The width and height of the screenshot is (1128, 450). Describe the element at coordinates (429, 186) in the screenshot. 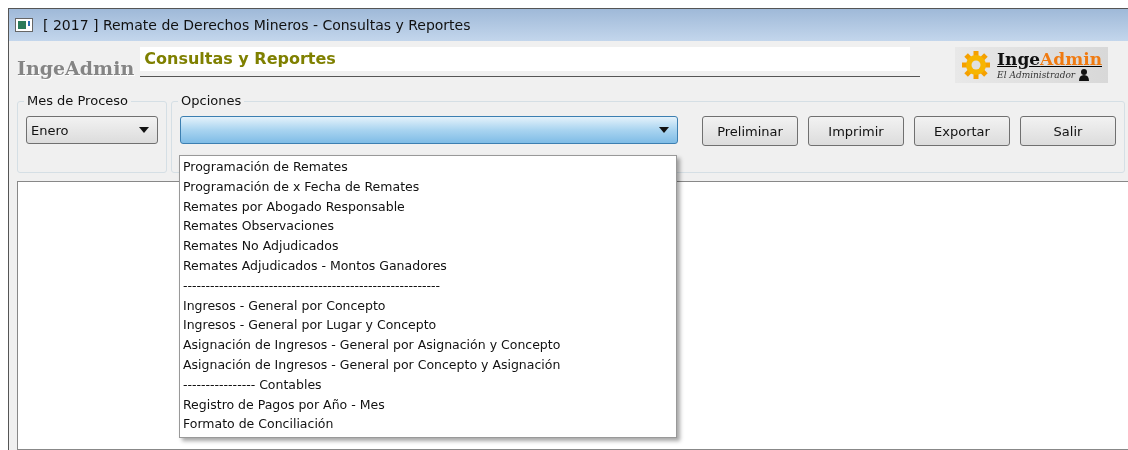

I see `option-item: Programación de x Fecha de Remates` at that location.